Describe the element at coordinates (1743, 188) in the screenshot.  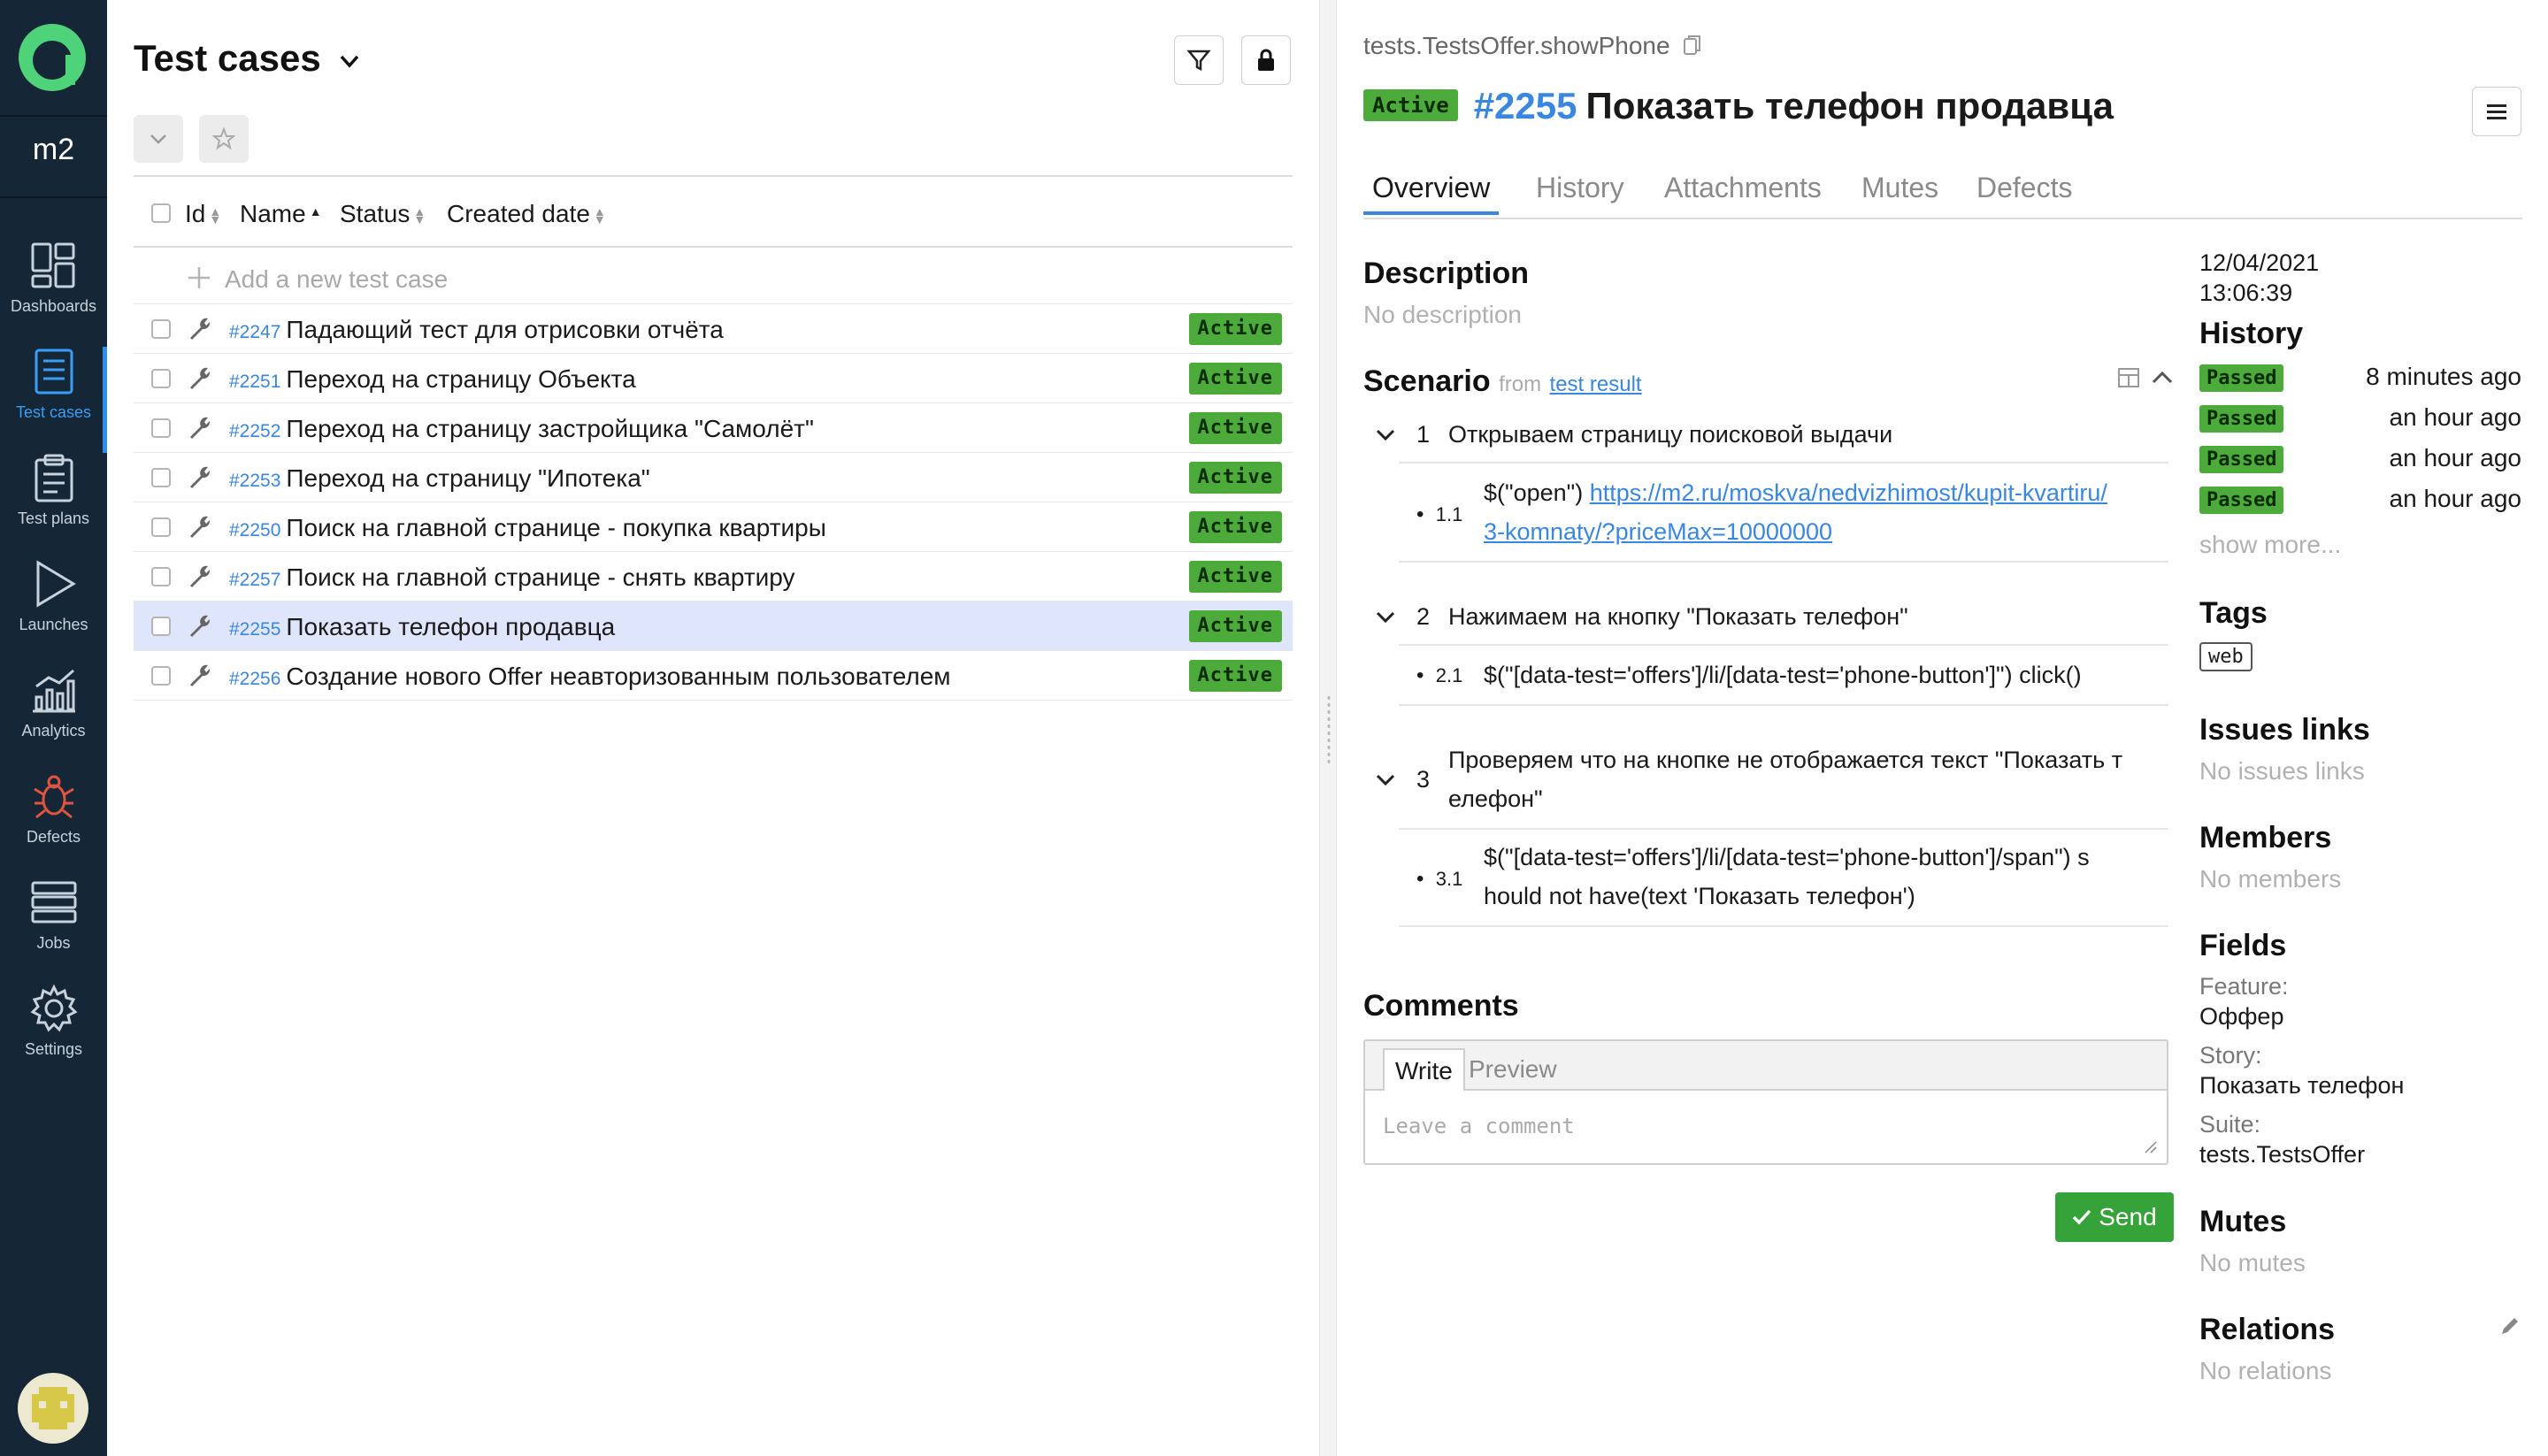
I see `tab-attachments: Attachments` at that location.